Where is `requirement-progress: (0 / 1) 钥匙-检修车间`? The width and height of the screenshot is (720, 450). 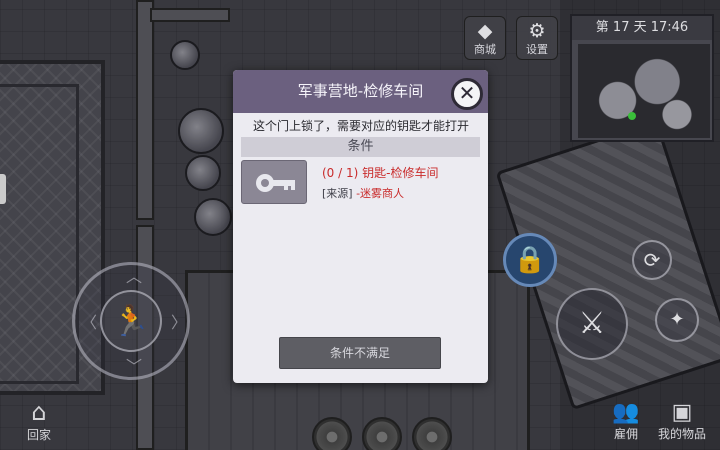
requirement-progress: (0 / 1) 钥匙-检修车间 is located at coordinates (380, 173).